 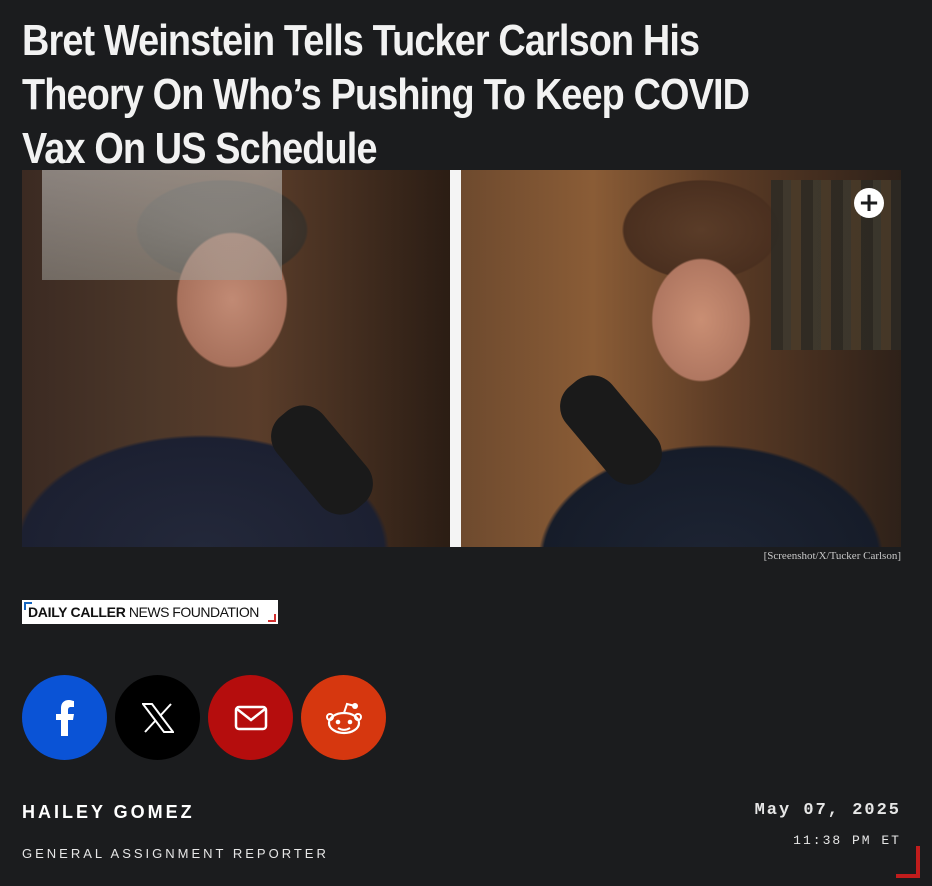 I want to click on expand-image-plus-icon: +, so click(x=869, y=203).